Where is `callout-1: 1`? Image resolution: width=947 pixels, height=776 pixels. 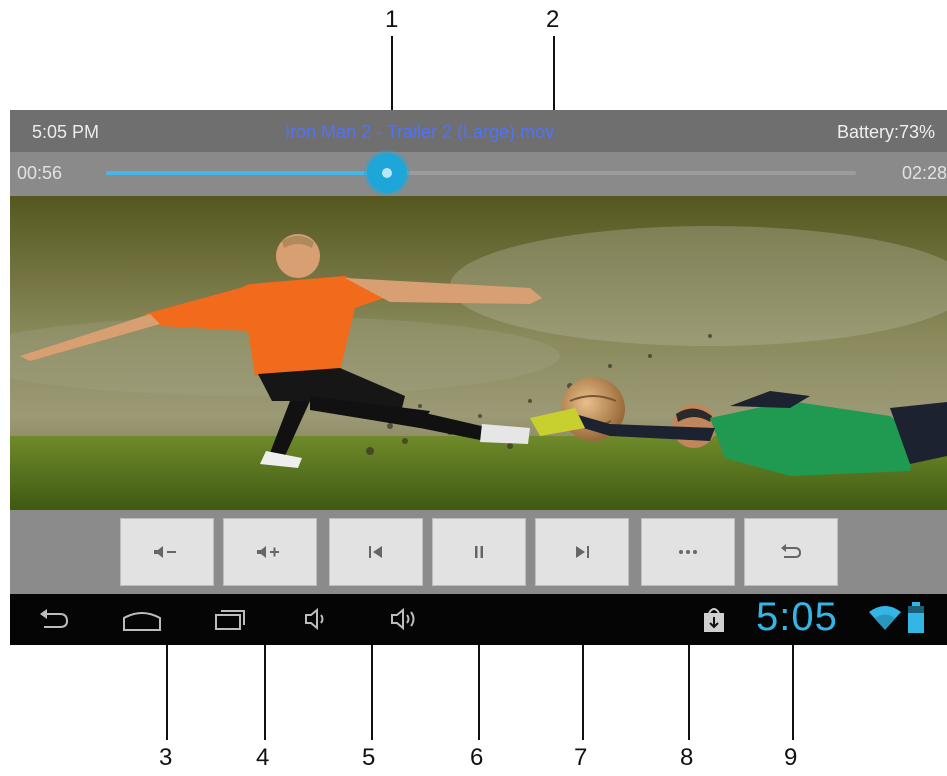 callout-1: 1 is located at coordinates (392, 19).